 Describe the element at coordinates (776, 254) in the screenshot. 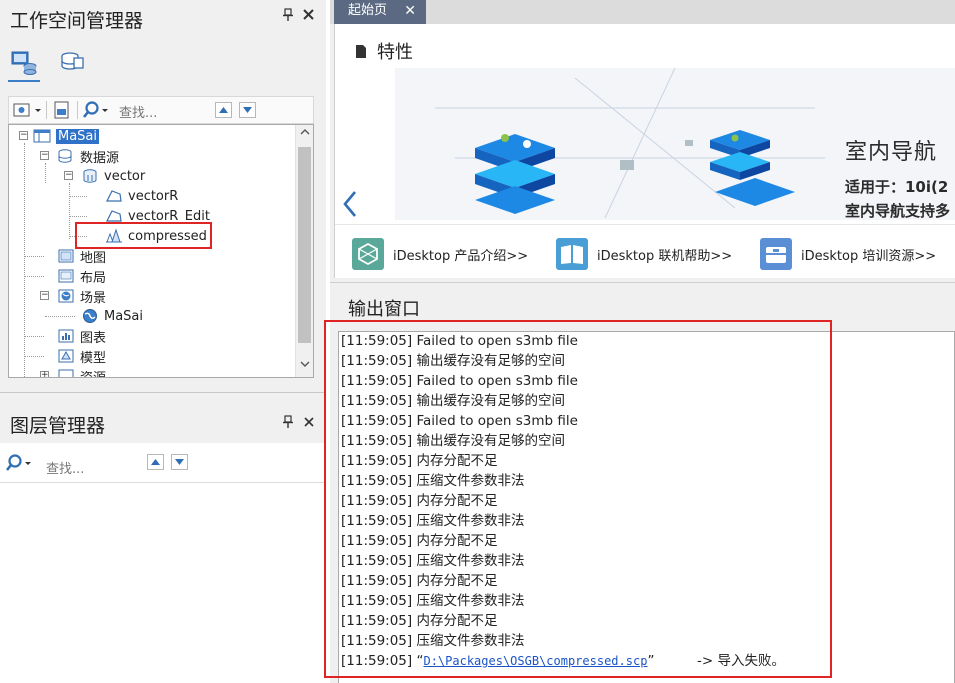

I see `training-resources-icon` at that location.